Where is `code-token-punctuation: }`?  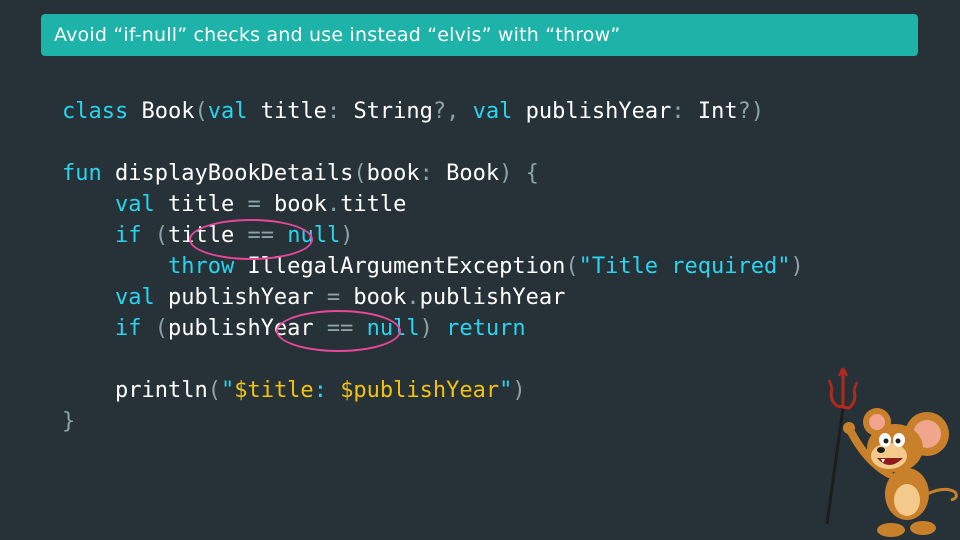 code-token-punctuation: } is located at coordinates (69, 421).